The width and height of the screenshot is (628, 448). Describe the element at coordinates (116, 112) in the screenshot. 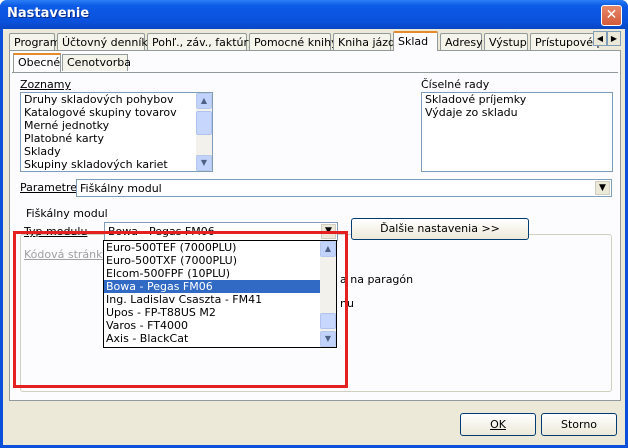

I see `list-item: Katalogové skupiny tovarov` at that location.